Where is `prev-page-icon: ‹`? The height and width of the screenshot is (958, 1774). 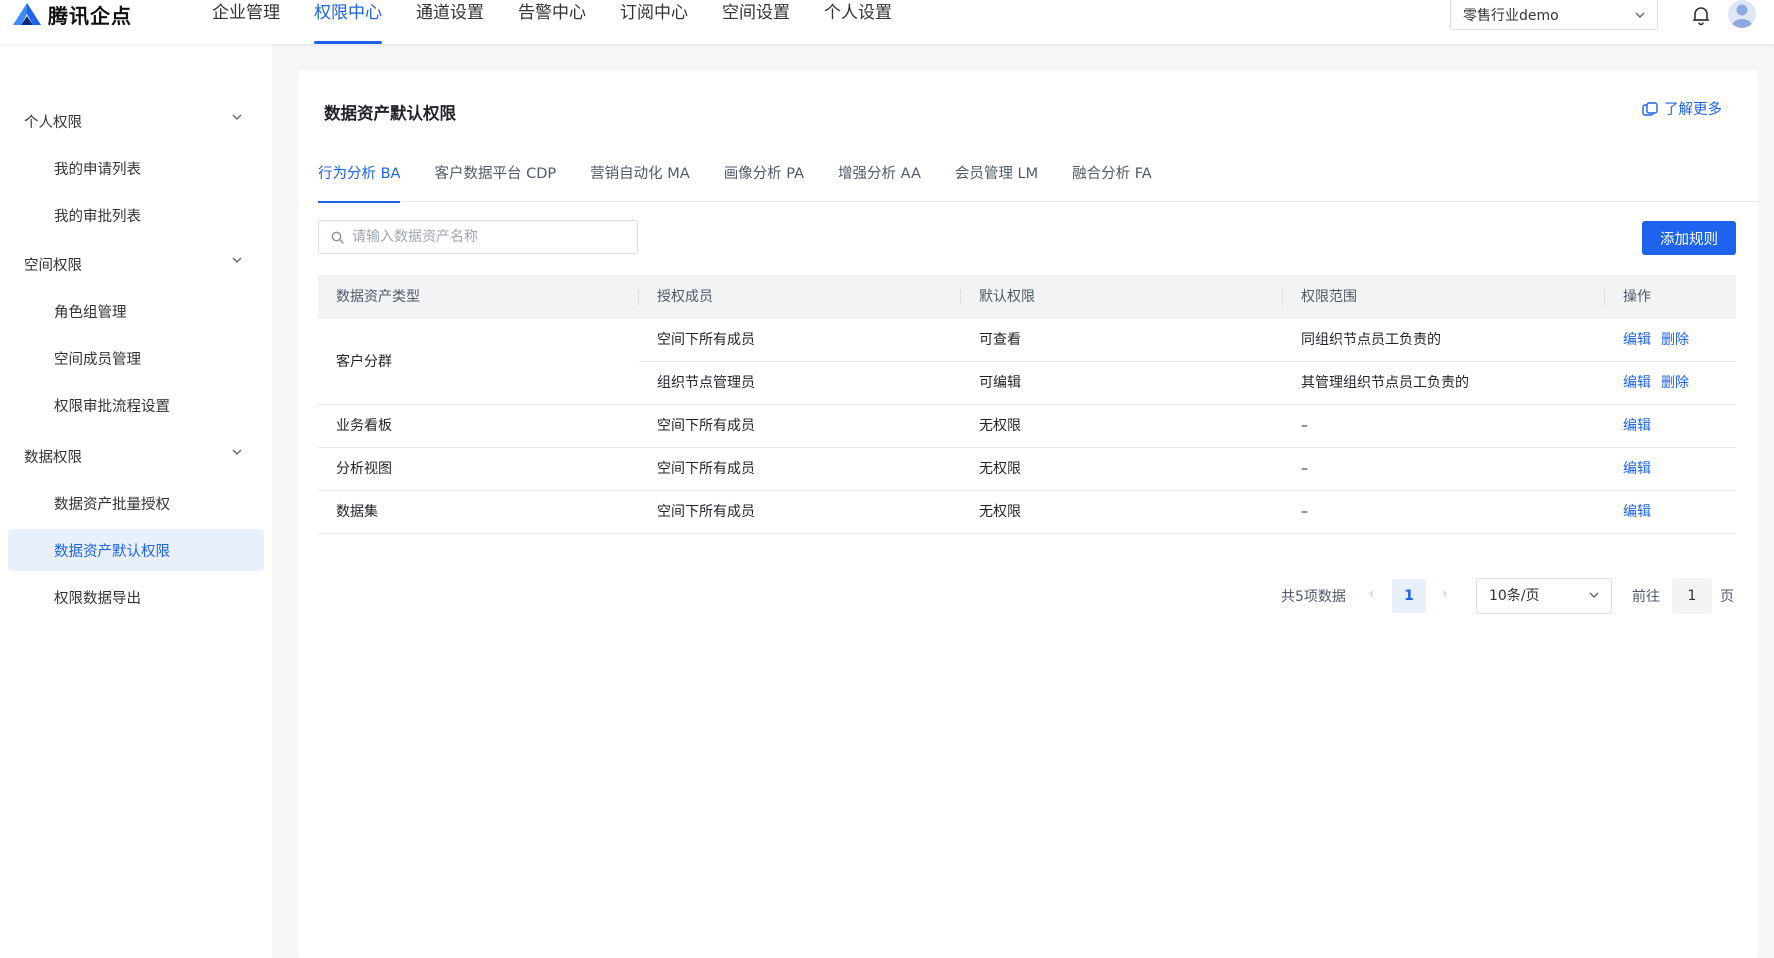 prev-page-icon: ‹ is located at coordinates (1372, 594).